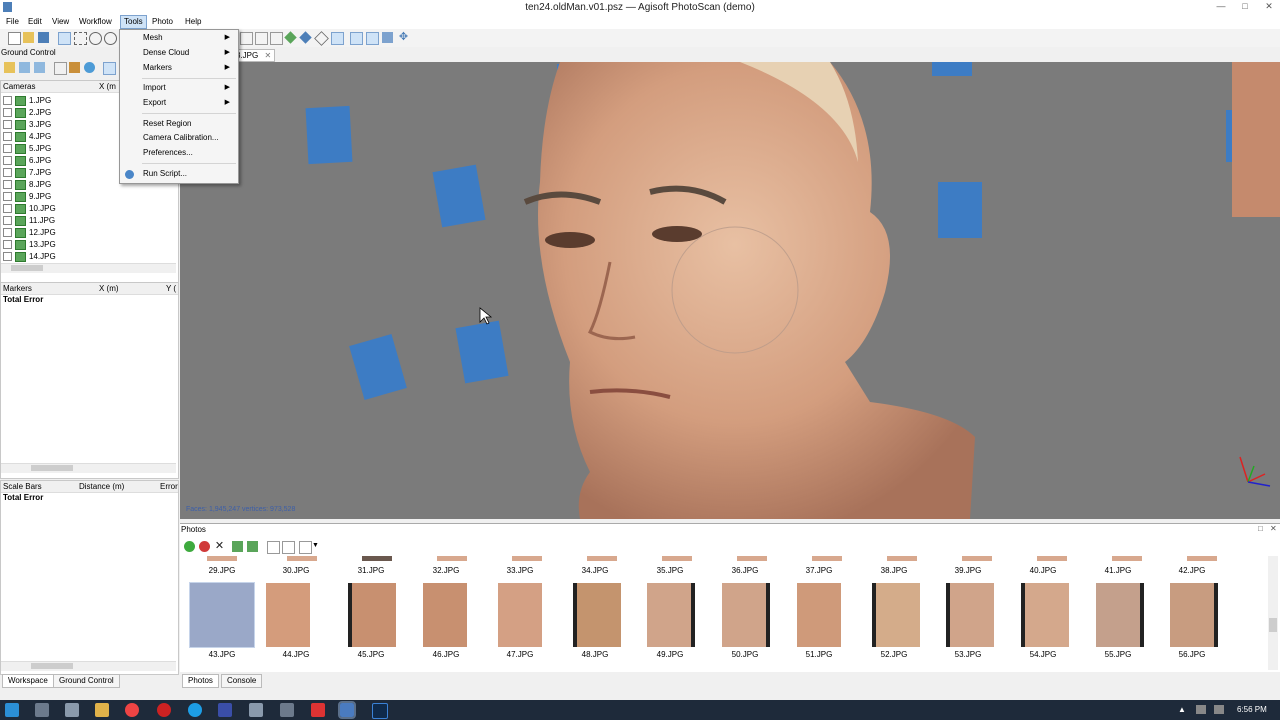 The image size is (1280, 720). I want to click on list-item: 6.JPG, so click(27, 161).